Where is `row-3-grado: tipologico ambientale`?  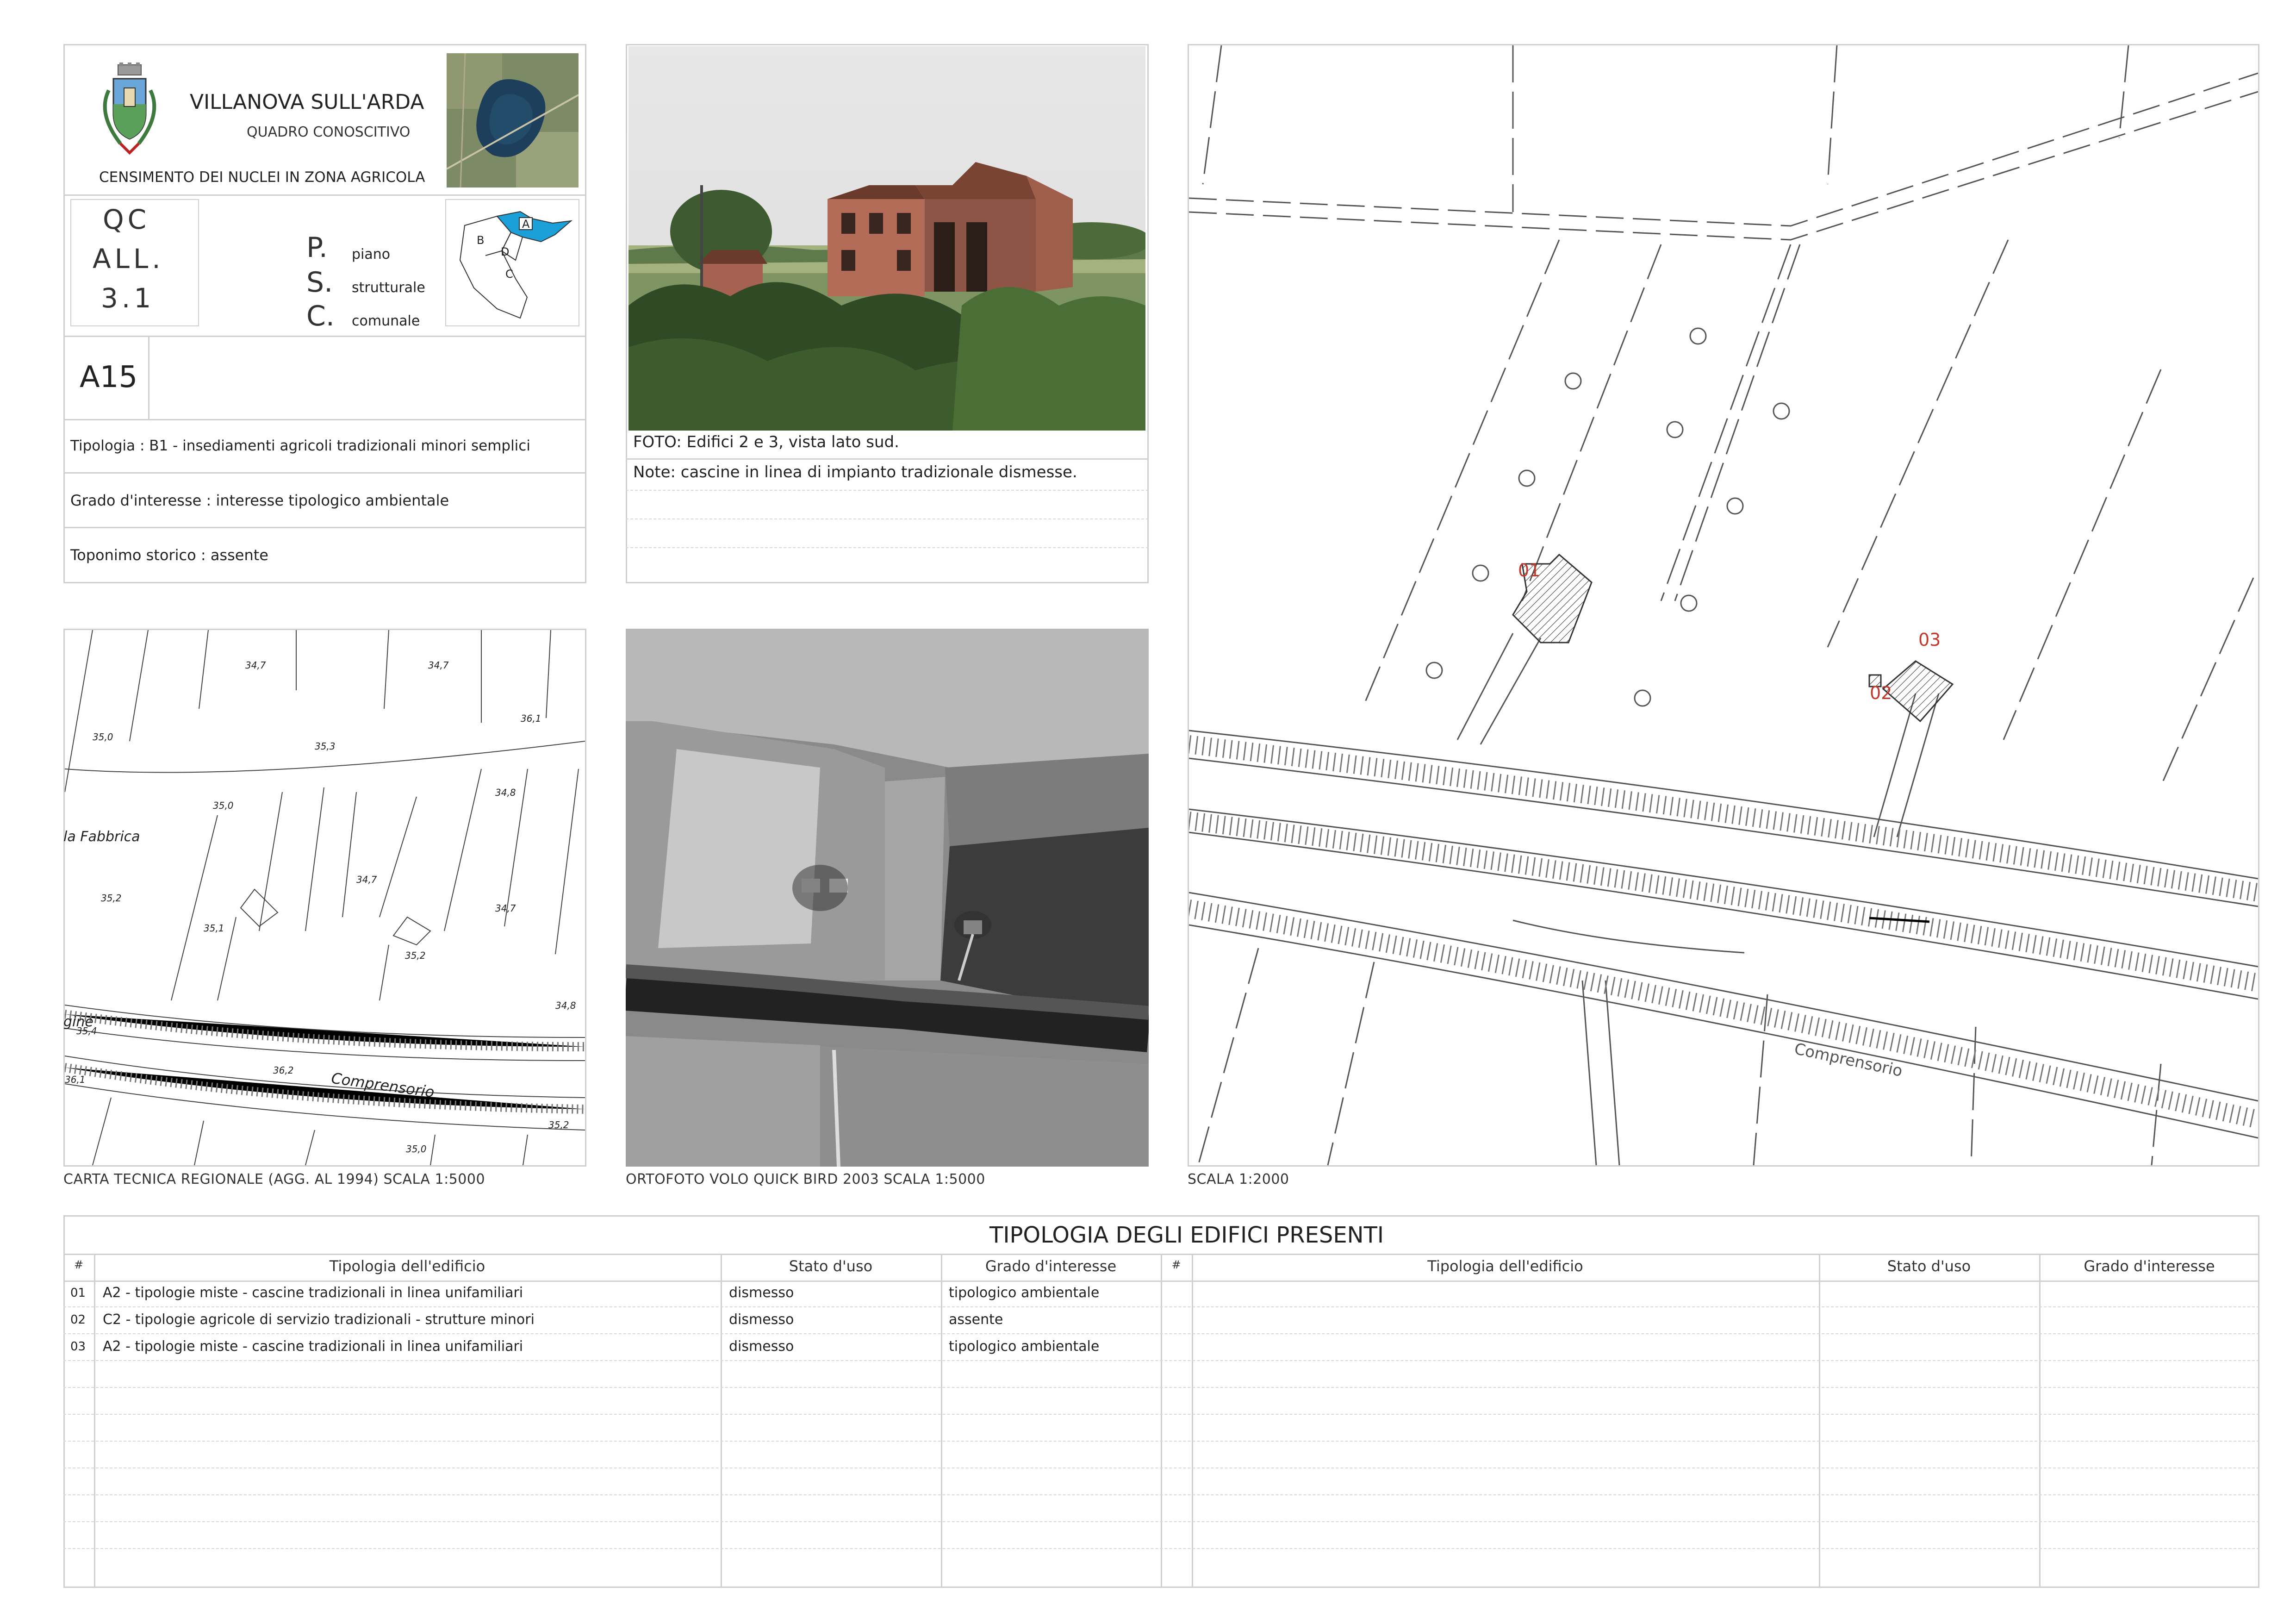
row-3-grado: tipologico ambientale is located at coordinates (1024, 1346).